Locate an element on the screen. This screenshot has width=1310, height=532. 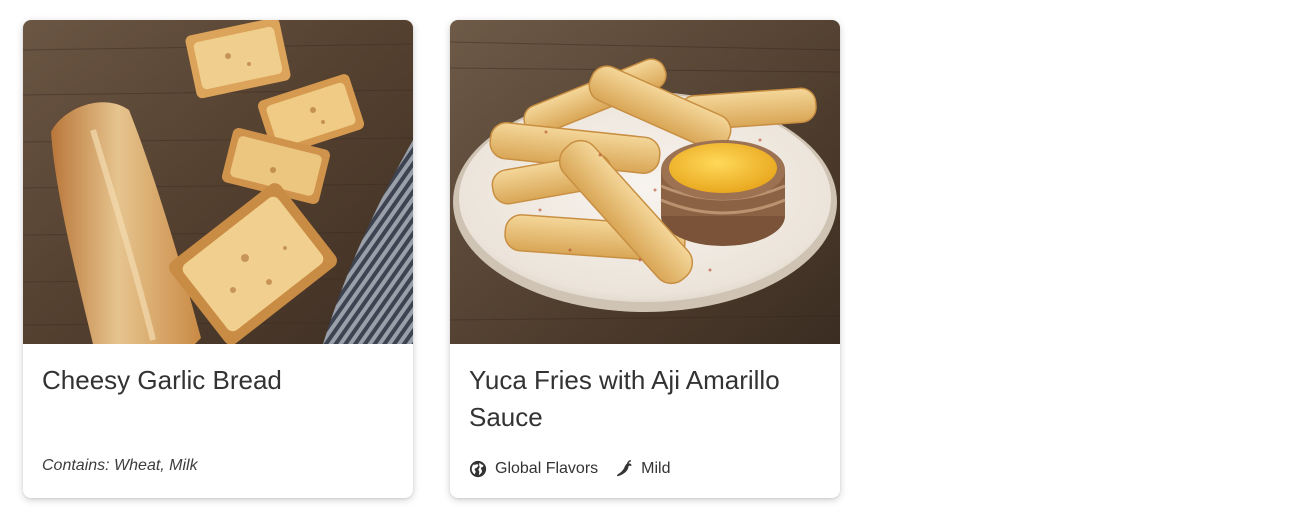
tag-label: Global Flavors is located at coordinates (547, 468).